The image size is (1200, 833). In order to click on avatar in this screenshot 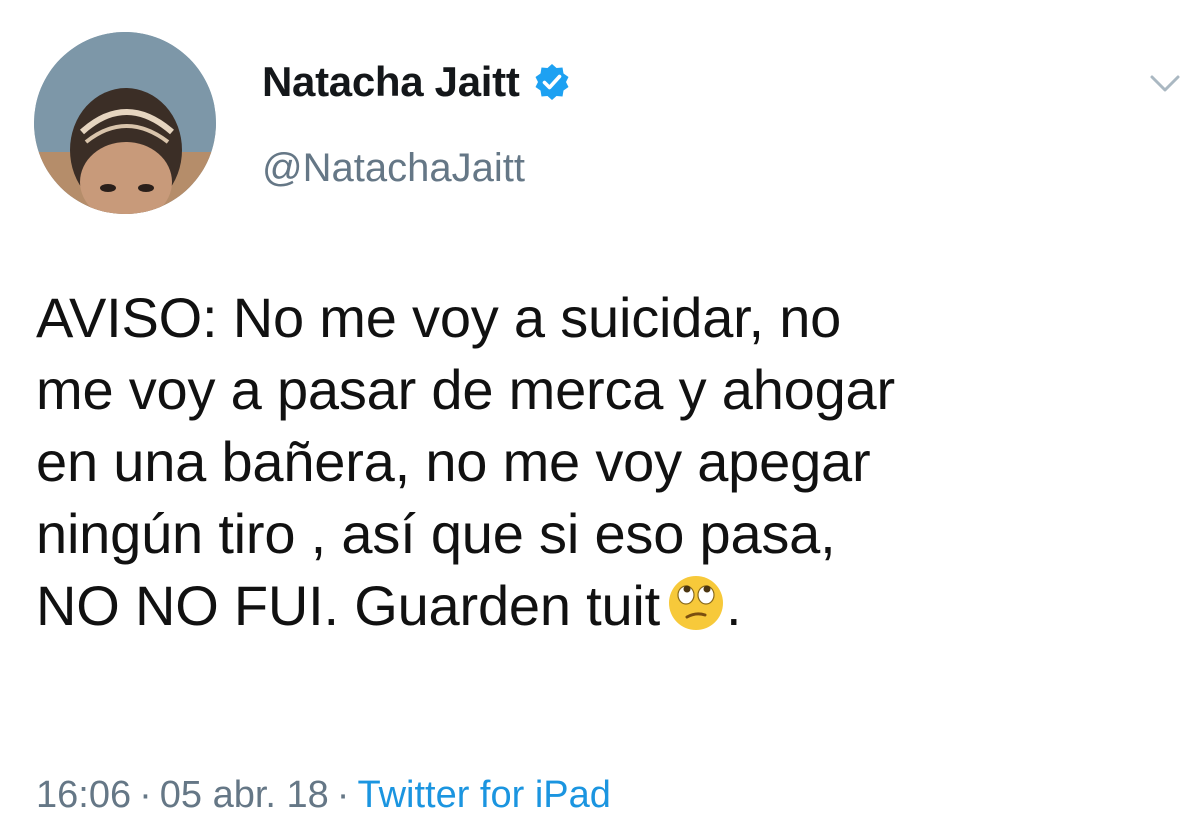, I will do `click(125, 123)`.